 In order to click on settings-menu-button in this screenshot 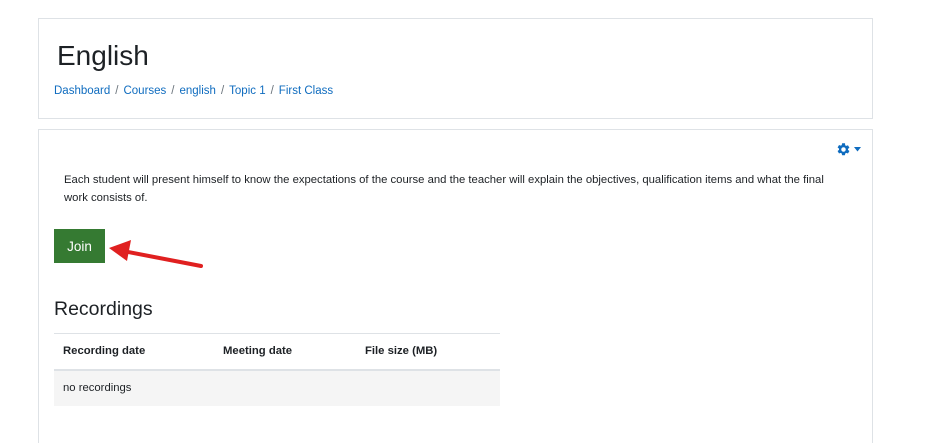, I will do `click(848, 149)`.